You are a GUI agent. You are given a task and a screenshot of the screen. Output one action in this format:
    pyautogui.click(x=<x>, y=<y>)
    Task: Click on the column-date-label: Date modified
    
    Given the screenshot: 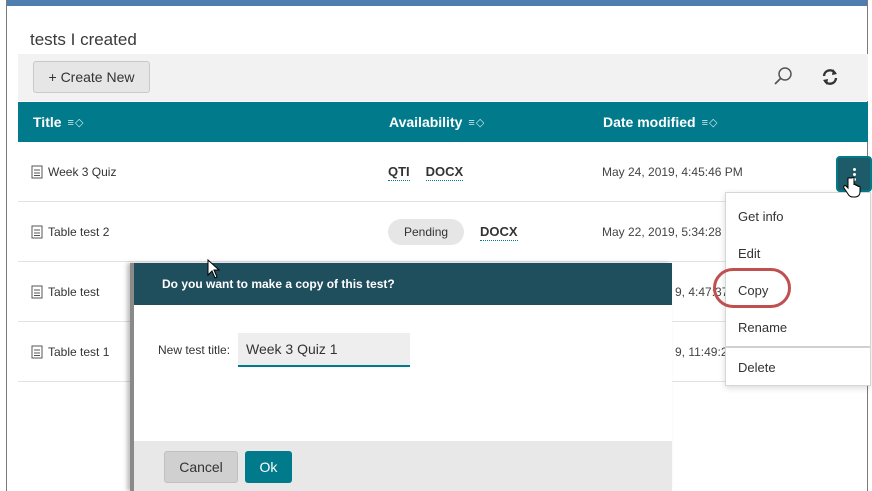 What is the action you would take?
    pyautogui.click(x=649, y=122)
    